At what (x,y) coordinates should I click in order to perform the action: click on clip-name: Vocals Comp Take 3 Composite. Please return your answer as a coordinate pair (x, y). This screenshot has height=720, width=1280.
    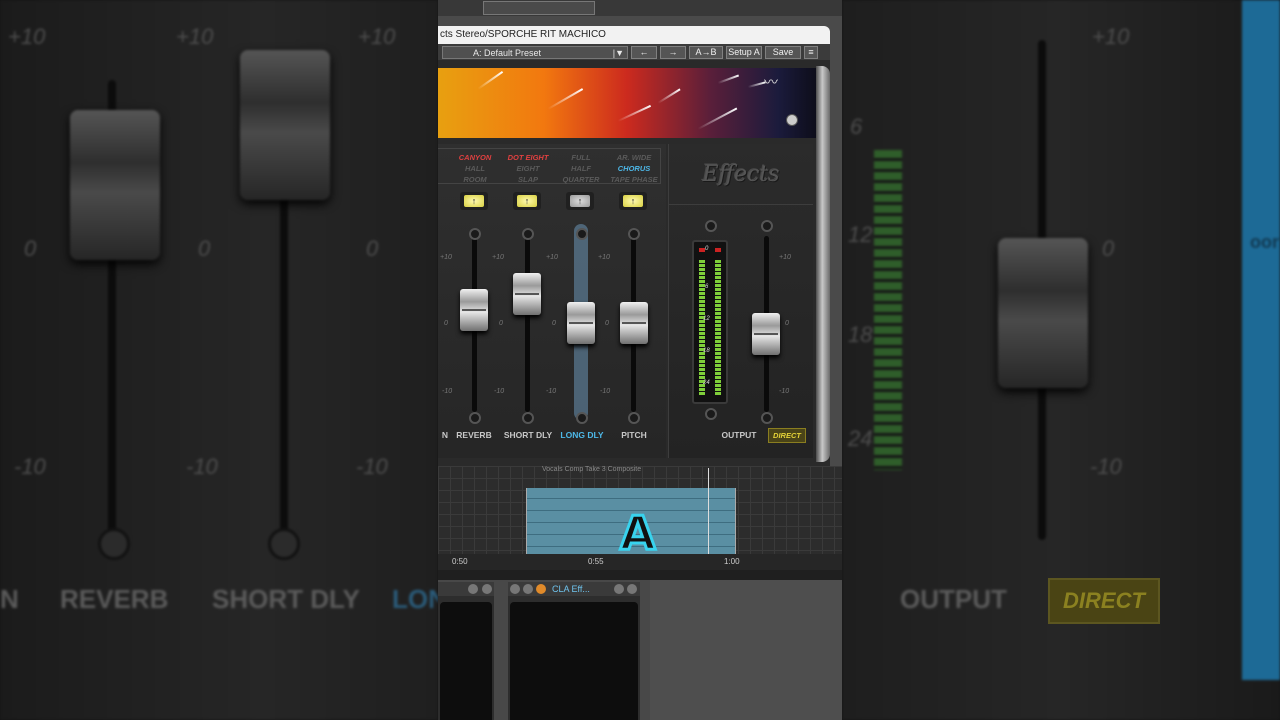
    Looking at the image, I should click on (592, 469).